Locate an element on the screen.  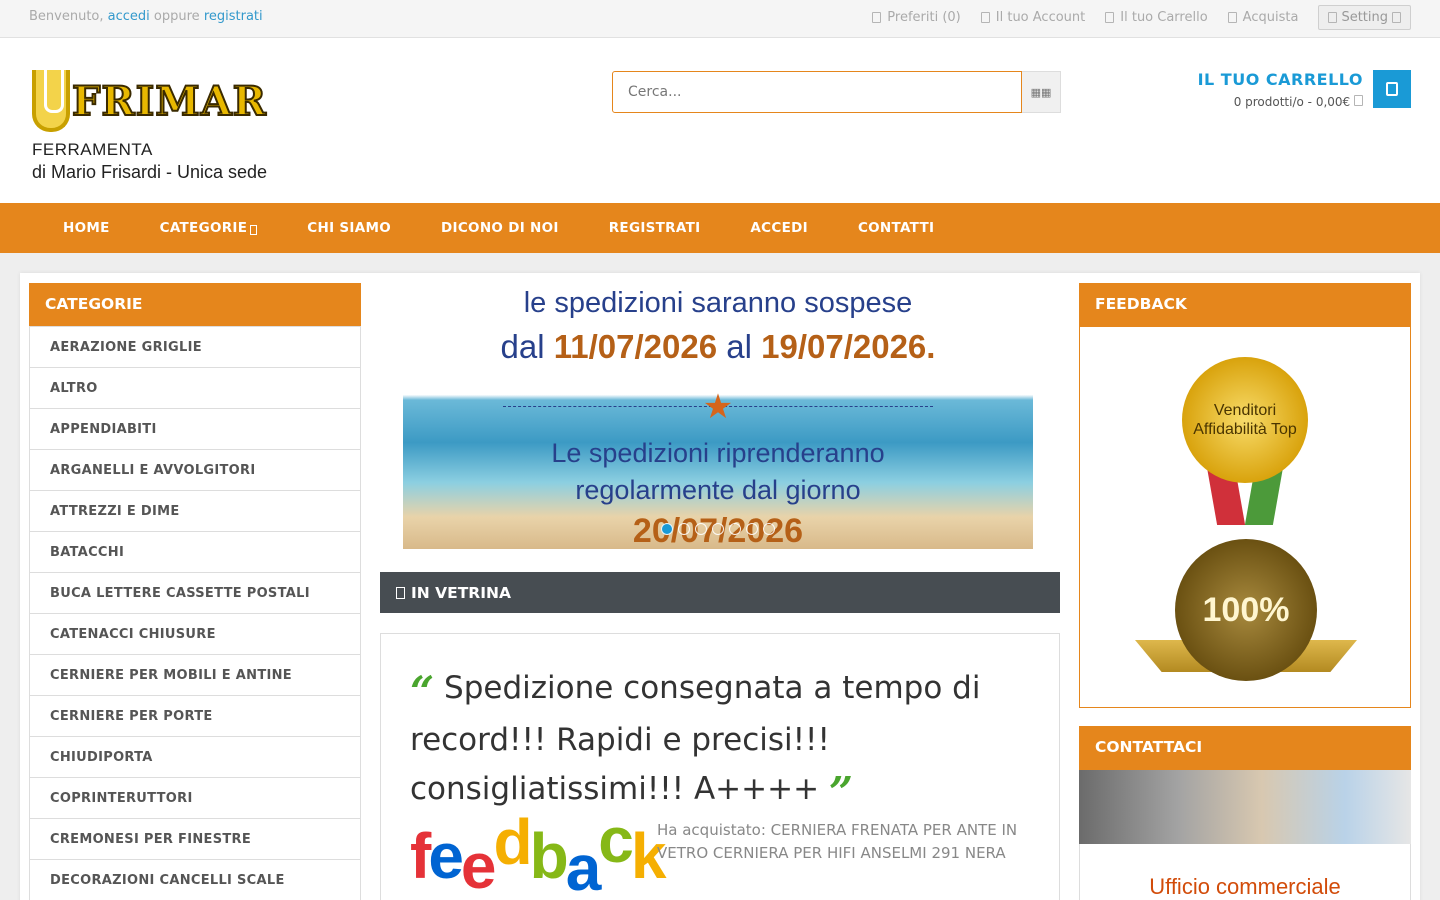
slider-dots is located at coordinates (718, 529).